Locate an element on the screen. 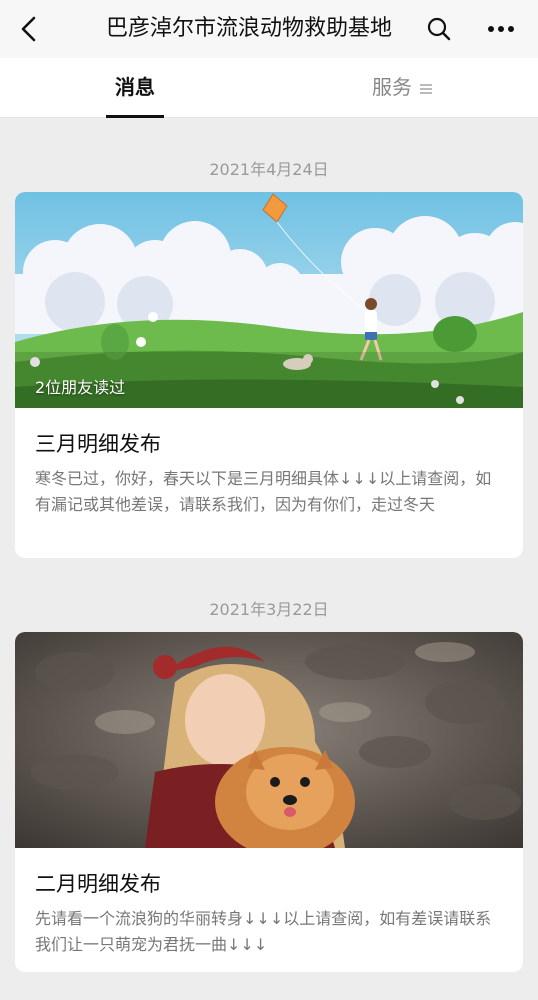 This screenshot has width=538, height=1000. top-bar: 巴彦淖尔市流浪动物救助基地 is located at coordinates (269, 29).